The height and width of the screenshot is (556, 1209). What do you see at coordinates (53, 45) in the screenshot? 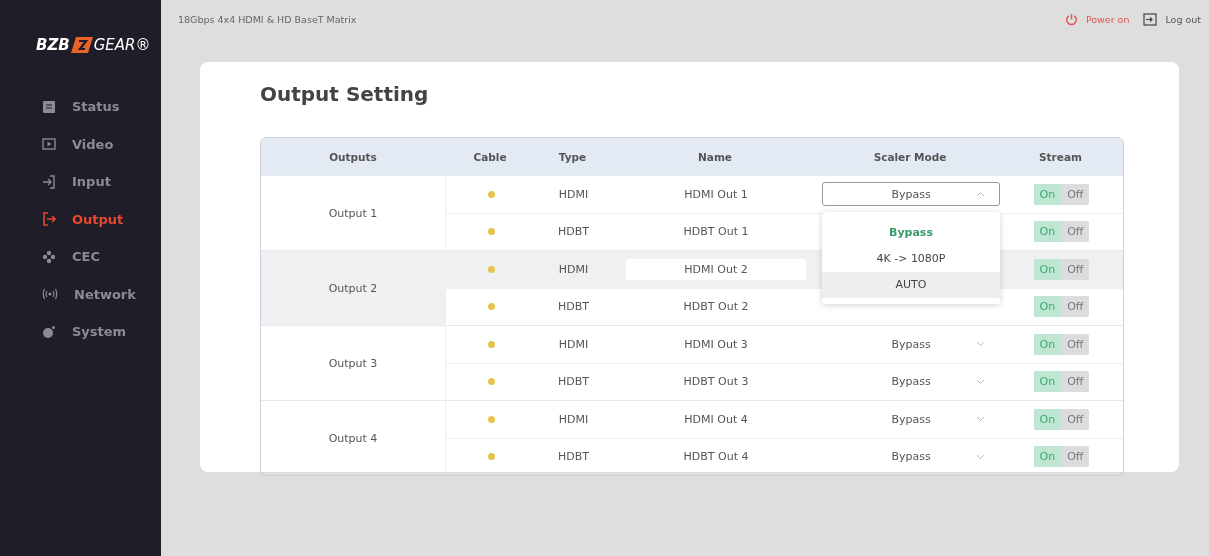
I see `logo-text: BZB` at bounding box center [53, 45].